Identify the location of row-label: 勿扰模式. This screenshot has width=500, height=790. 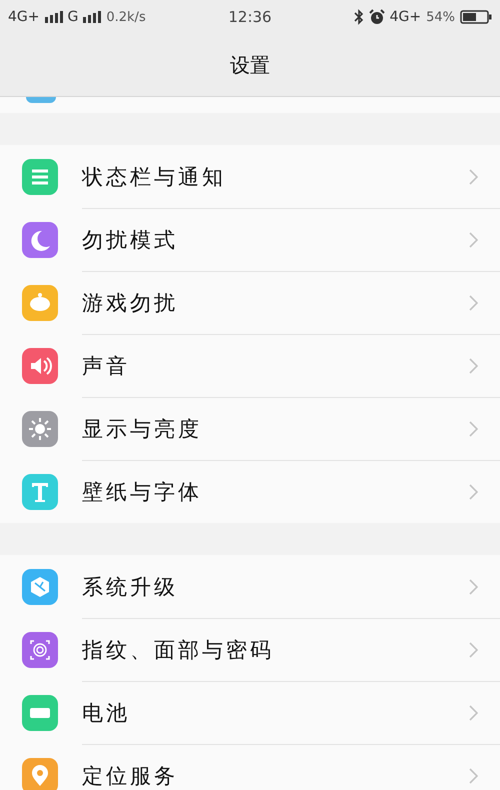
(130, 240).